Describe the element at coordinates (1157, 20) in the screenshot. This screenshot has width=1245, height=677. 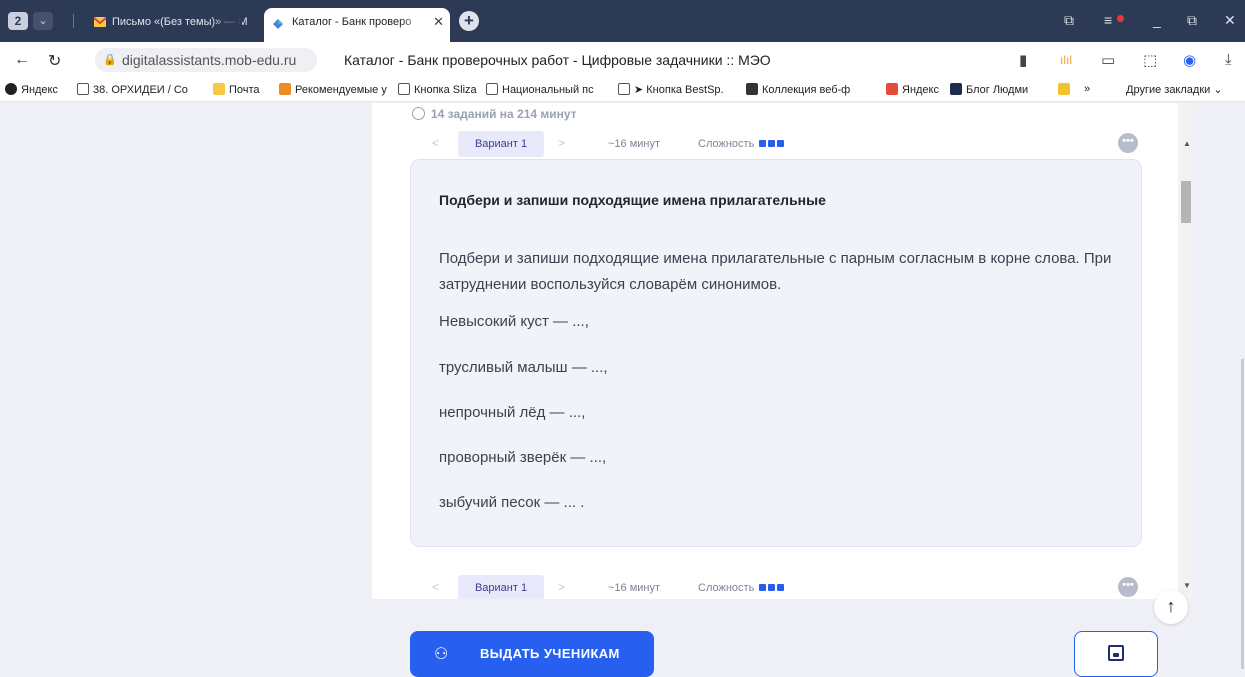
I see `minimize-icon: _` at that location.